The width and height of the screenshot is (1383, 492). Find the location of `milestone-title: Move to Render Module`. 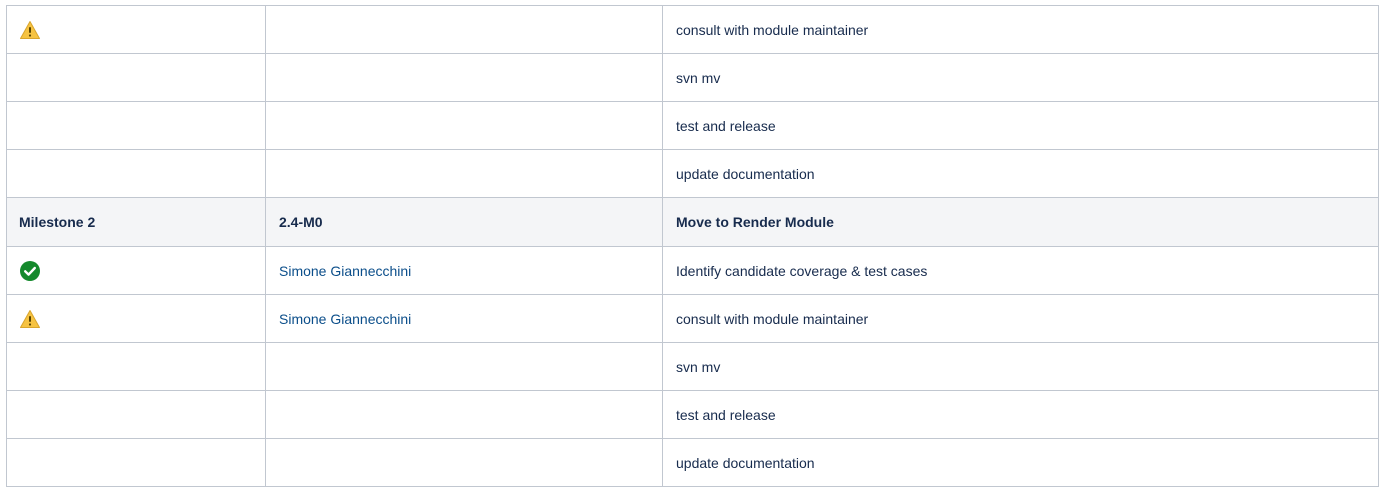

milestone-title: Move to Render Module is located at coordinates (1020, 222).